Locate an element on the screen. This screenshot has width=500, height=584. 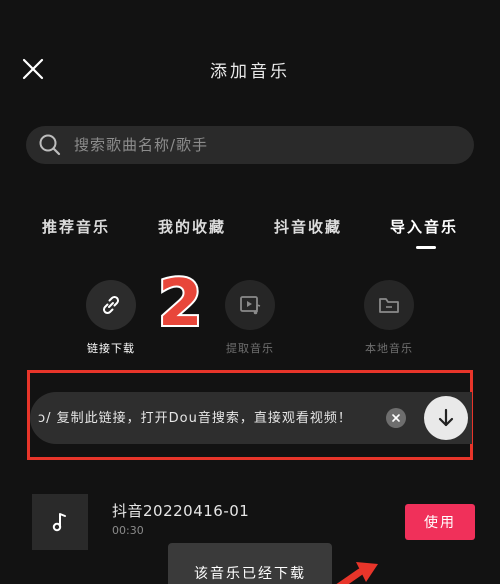
video-music-icon is located at coordinates (250, 305).